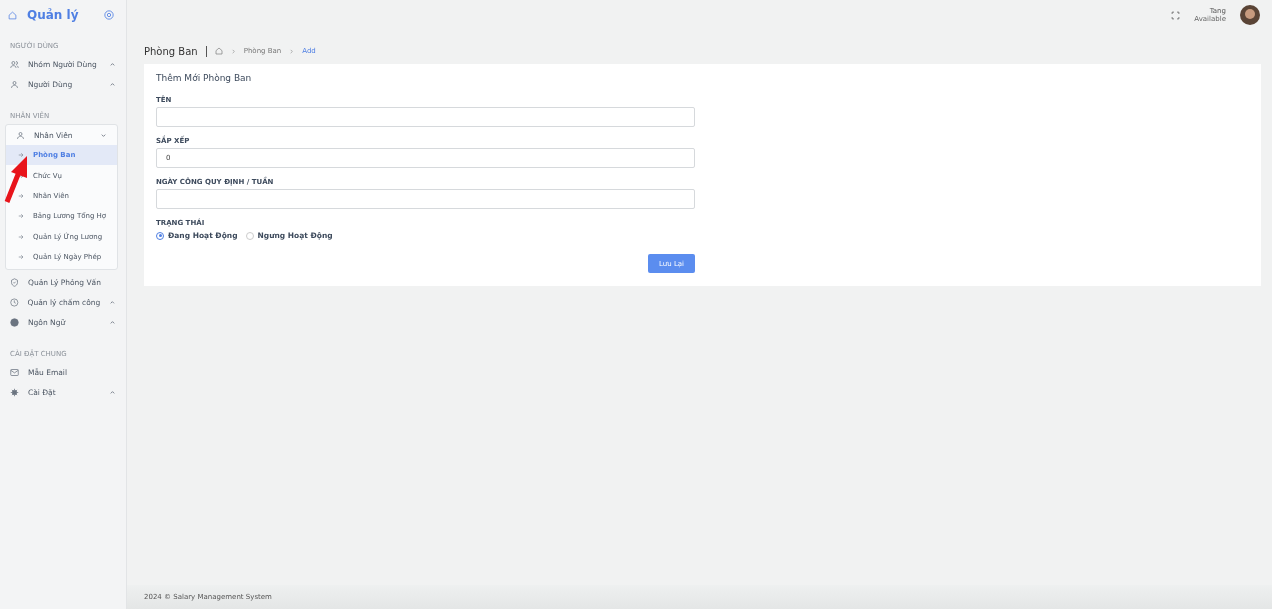  What do you see at coordinates (14, 302) in the screenshot?
I see `clock-icon` at bounding box center [14, 302].